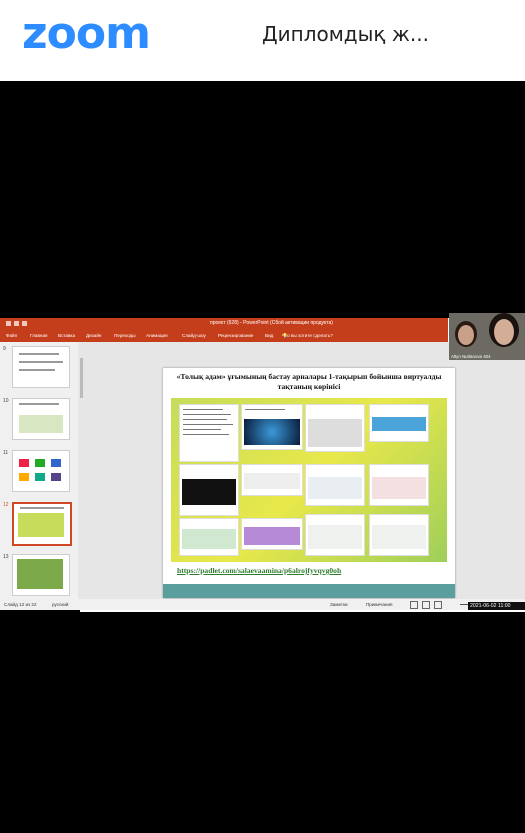 The width and height of the screenshot is (525, 833). Describe the element at coordinates (496, 606) in the screenshot. I see `taskbar-clock: 2021-06-02 11:00` at that location.